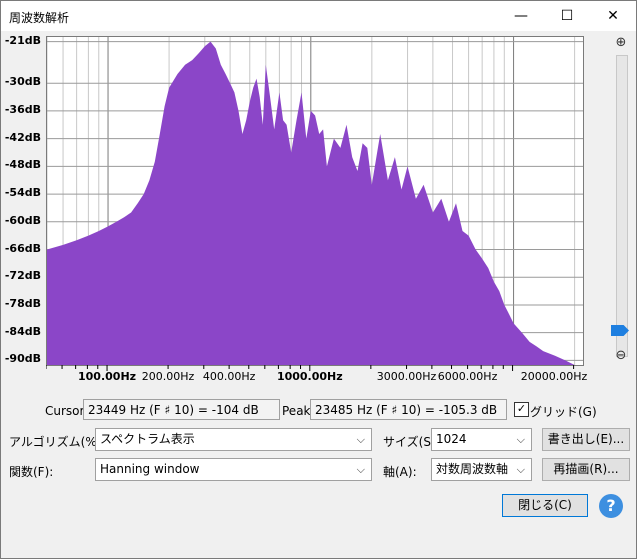 The width and height of the screenshot is (637, 559). Describe the element at coordinates (22, 193) in the screenshot. I see `y-tick-label: -54dB` at that location.